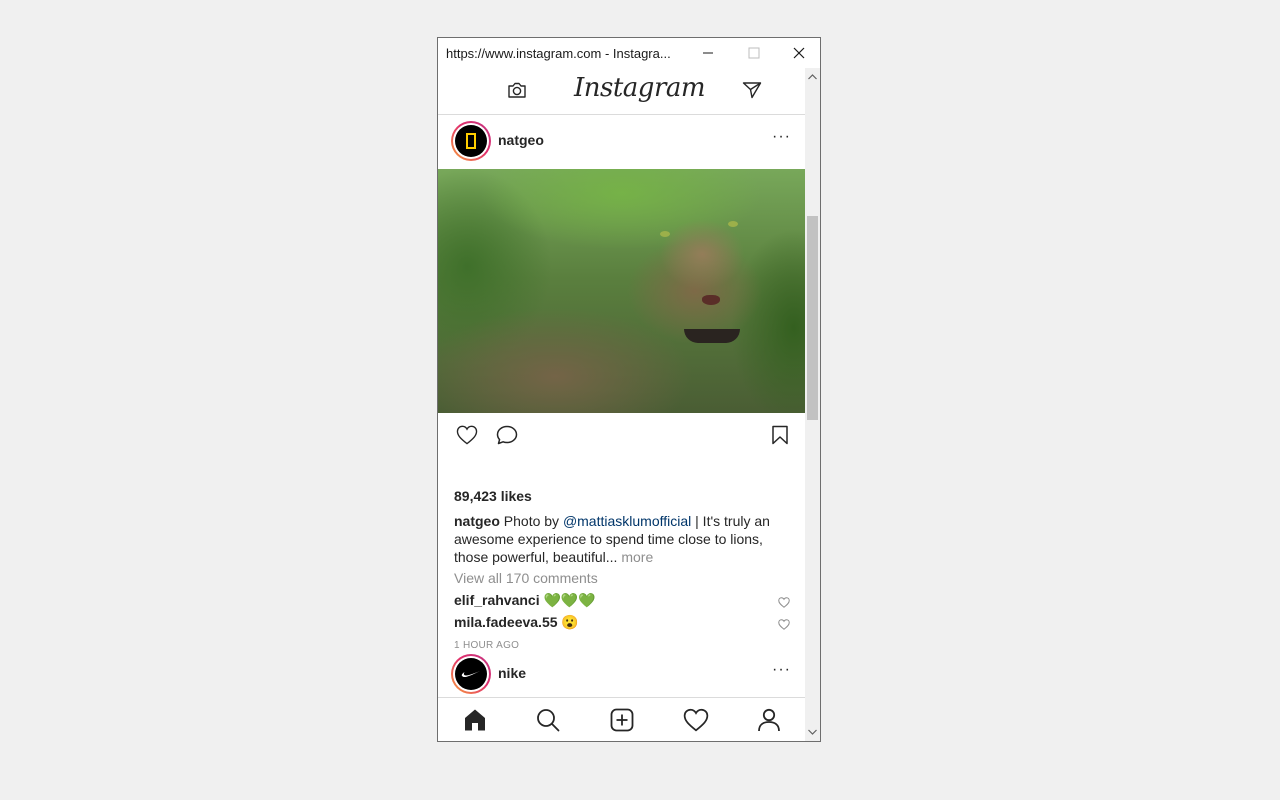 The width and height of the screenshot is (1280, 800). I want to click on close-button, so click(798, 53).